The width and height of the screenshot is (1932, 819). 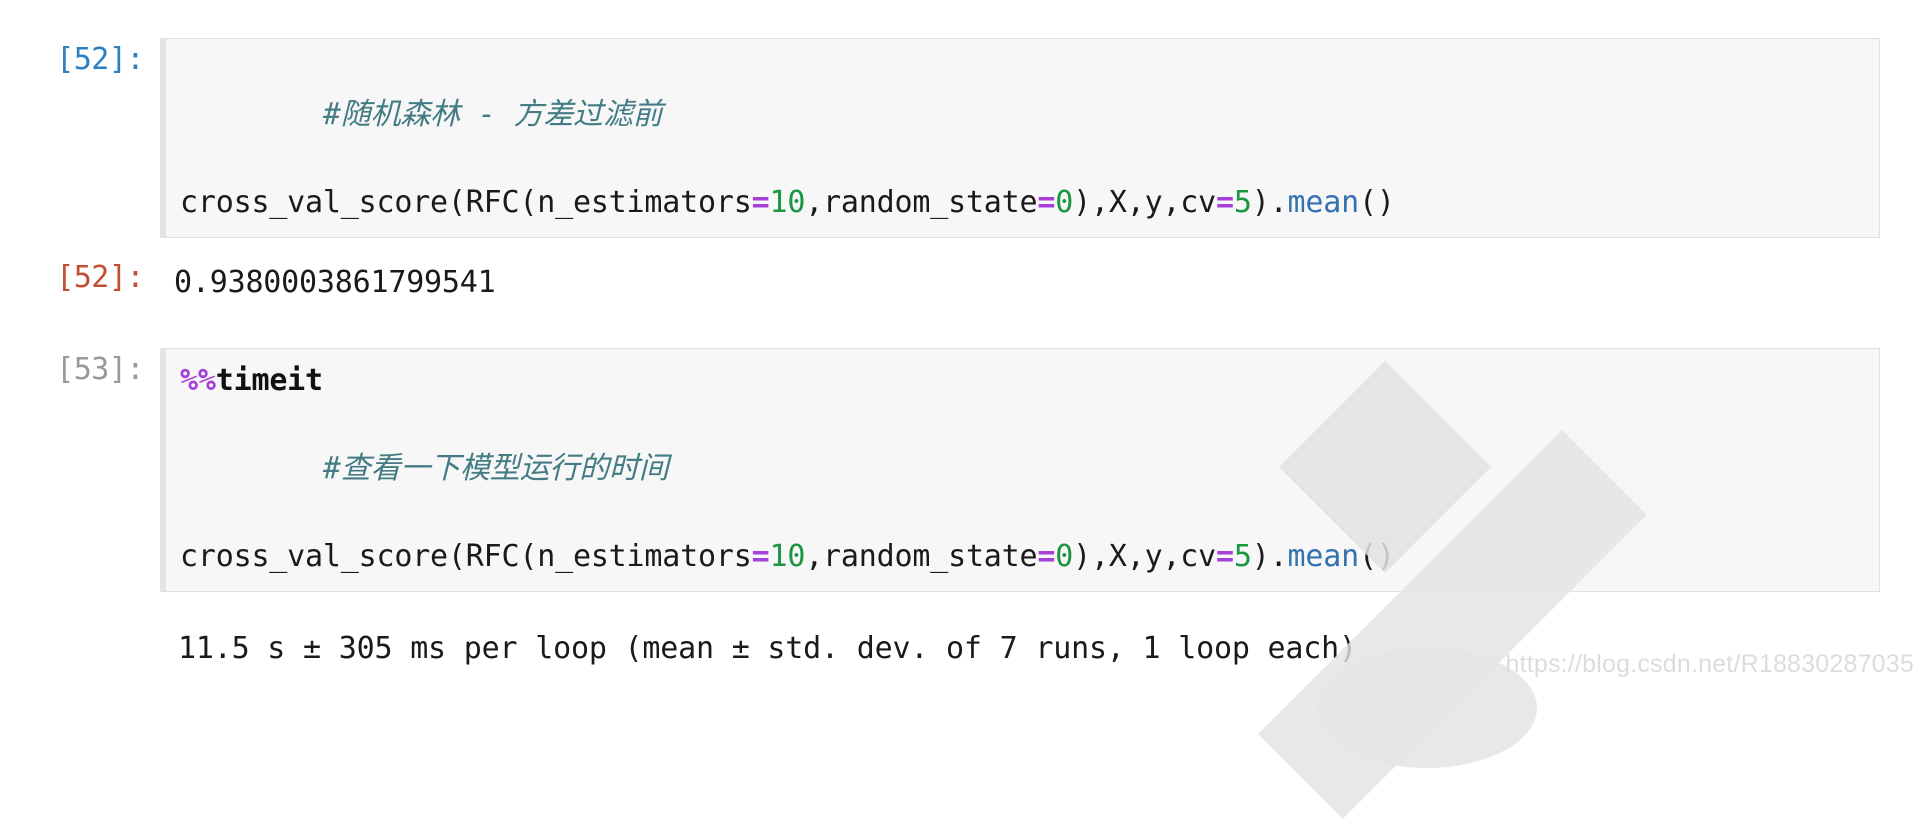 What do you see at coordinates (335, 282) in the screenshot?
I see `output-value: 0.9380003861799541` at bounding box center [335, 282].